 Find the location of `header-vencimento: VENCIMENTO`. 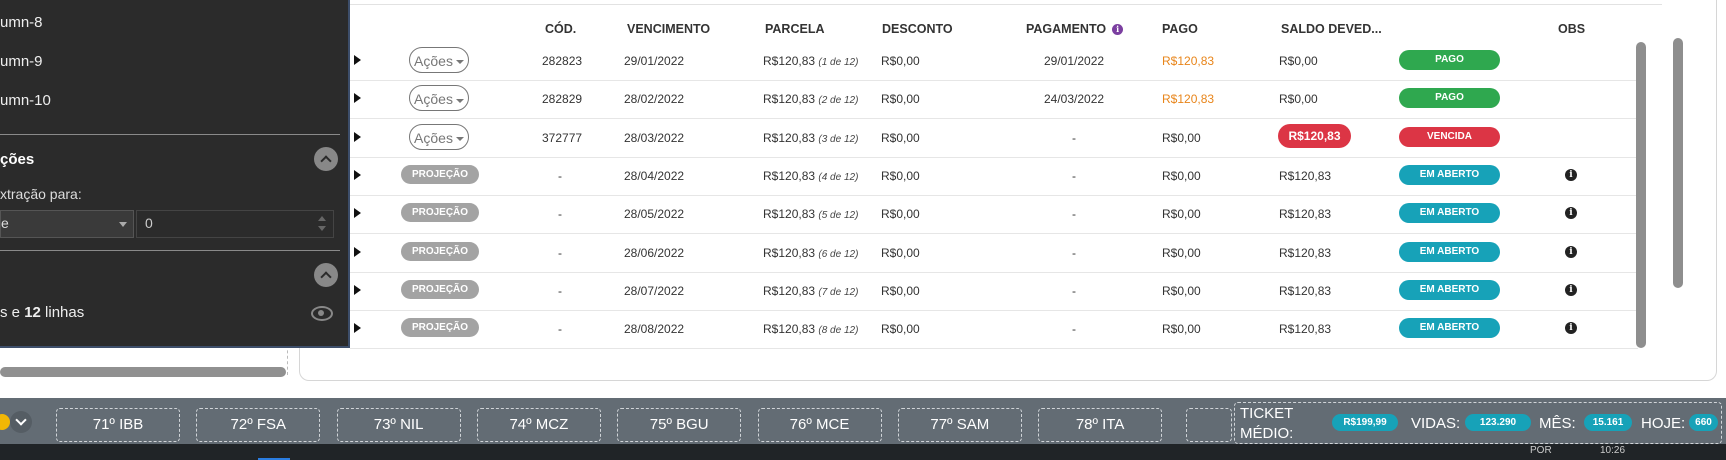

header-vencimento: VENCIMENTO is located at coordinates (668, 29).